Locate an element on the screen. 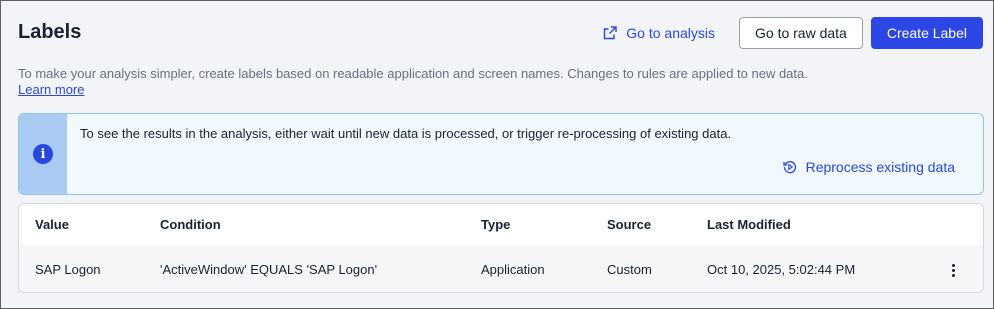  learn-more-link: Learn more is located at coordinates (51, 89).